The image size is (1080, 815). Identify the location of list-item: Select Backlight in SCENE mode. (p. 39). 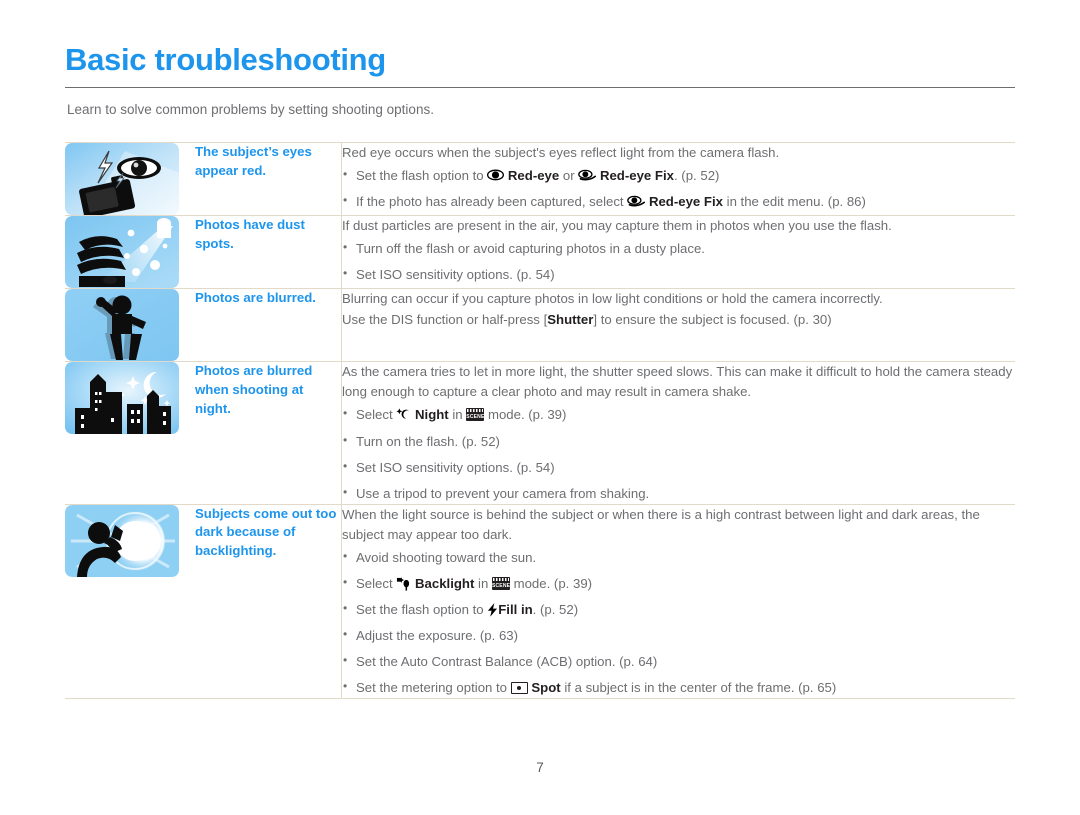
(678, 583).